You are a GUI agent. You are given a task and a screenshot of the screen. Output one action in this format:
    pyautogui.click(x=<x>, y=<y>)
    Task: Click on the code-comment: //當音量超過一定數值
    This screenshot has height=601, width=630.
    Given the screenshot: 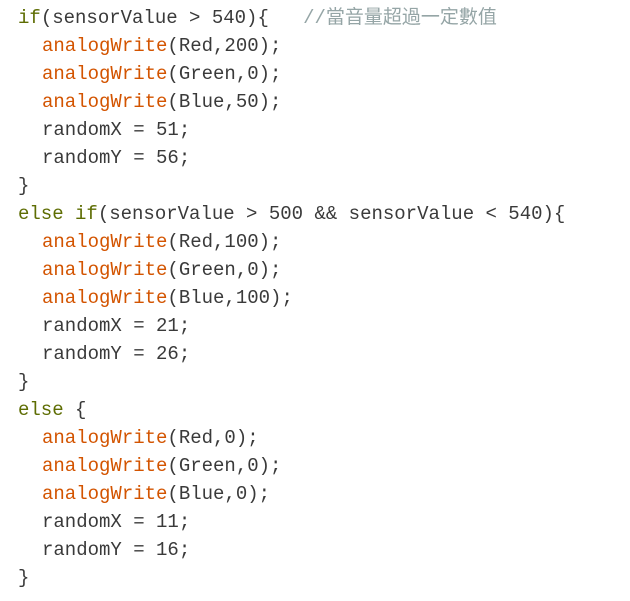 What is the action you would take?
    pyautogui.click(x=400, y=18)
    